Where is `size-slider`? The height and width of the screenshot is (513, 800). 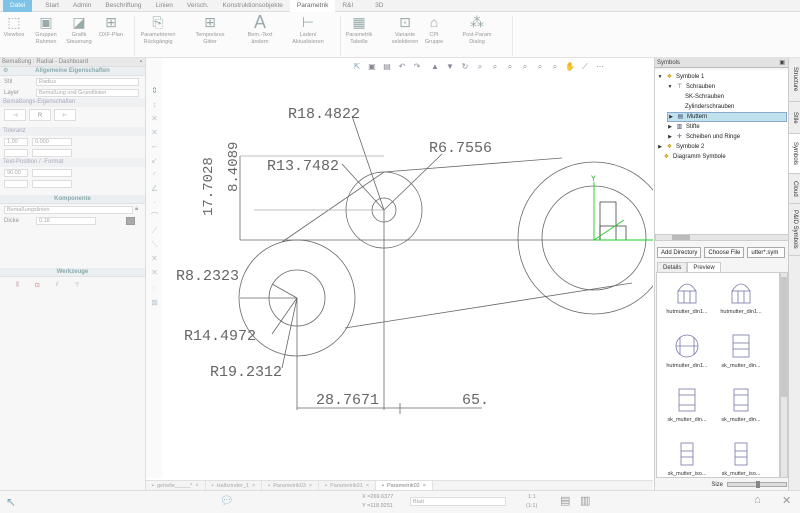
size-slider is located at coordinates (757, 484).